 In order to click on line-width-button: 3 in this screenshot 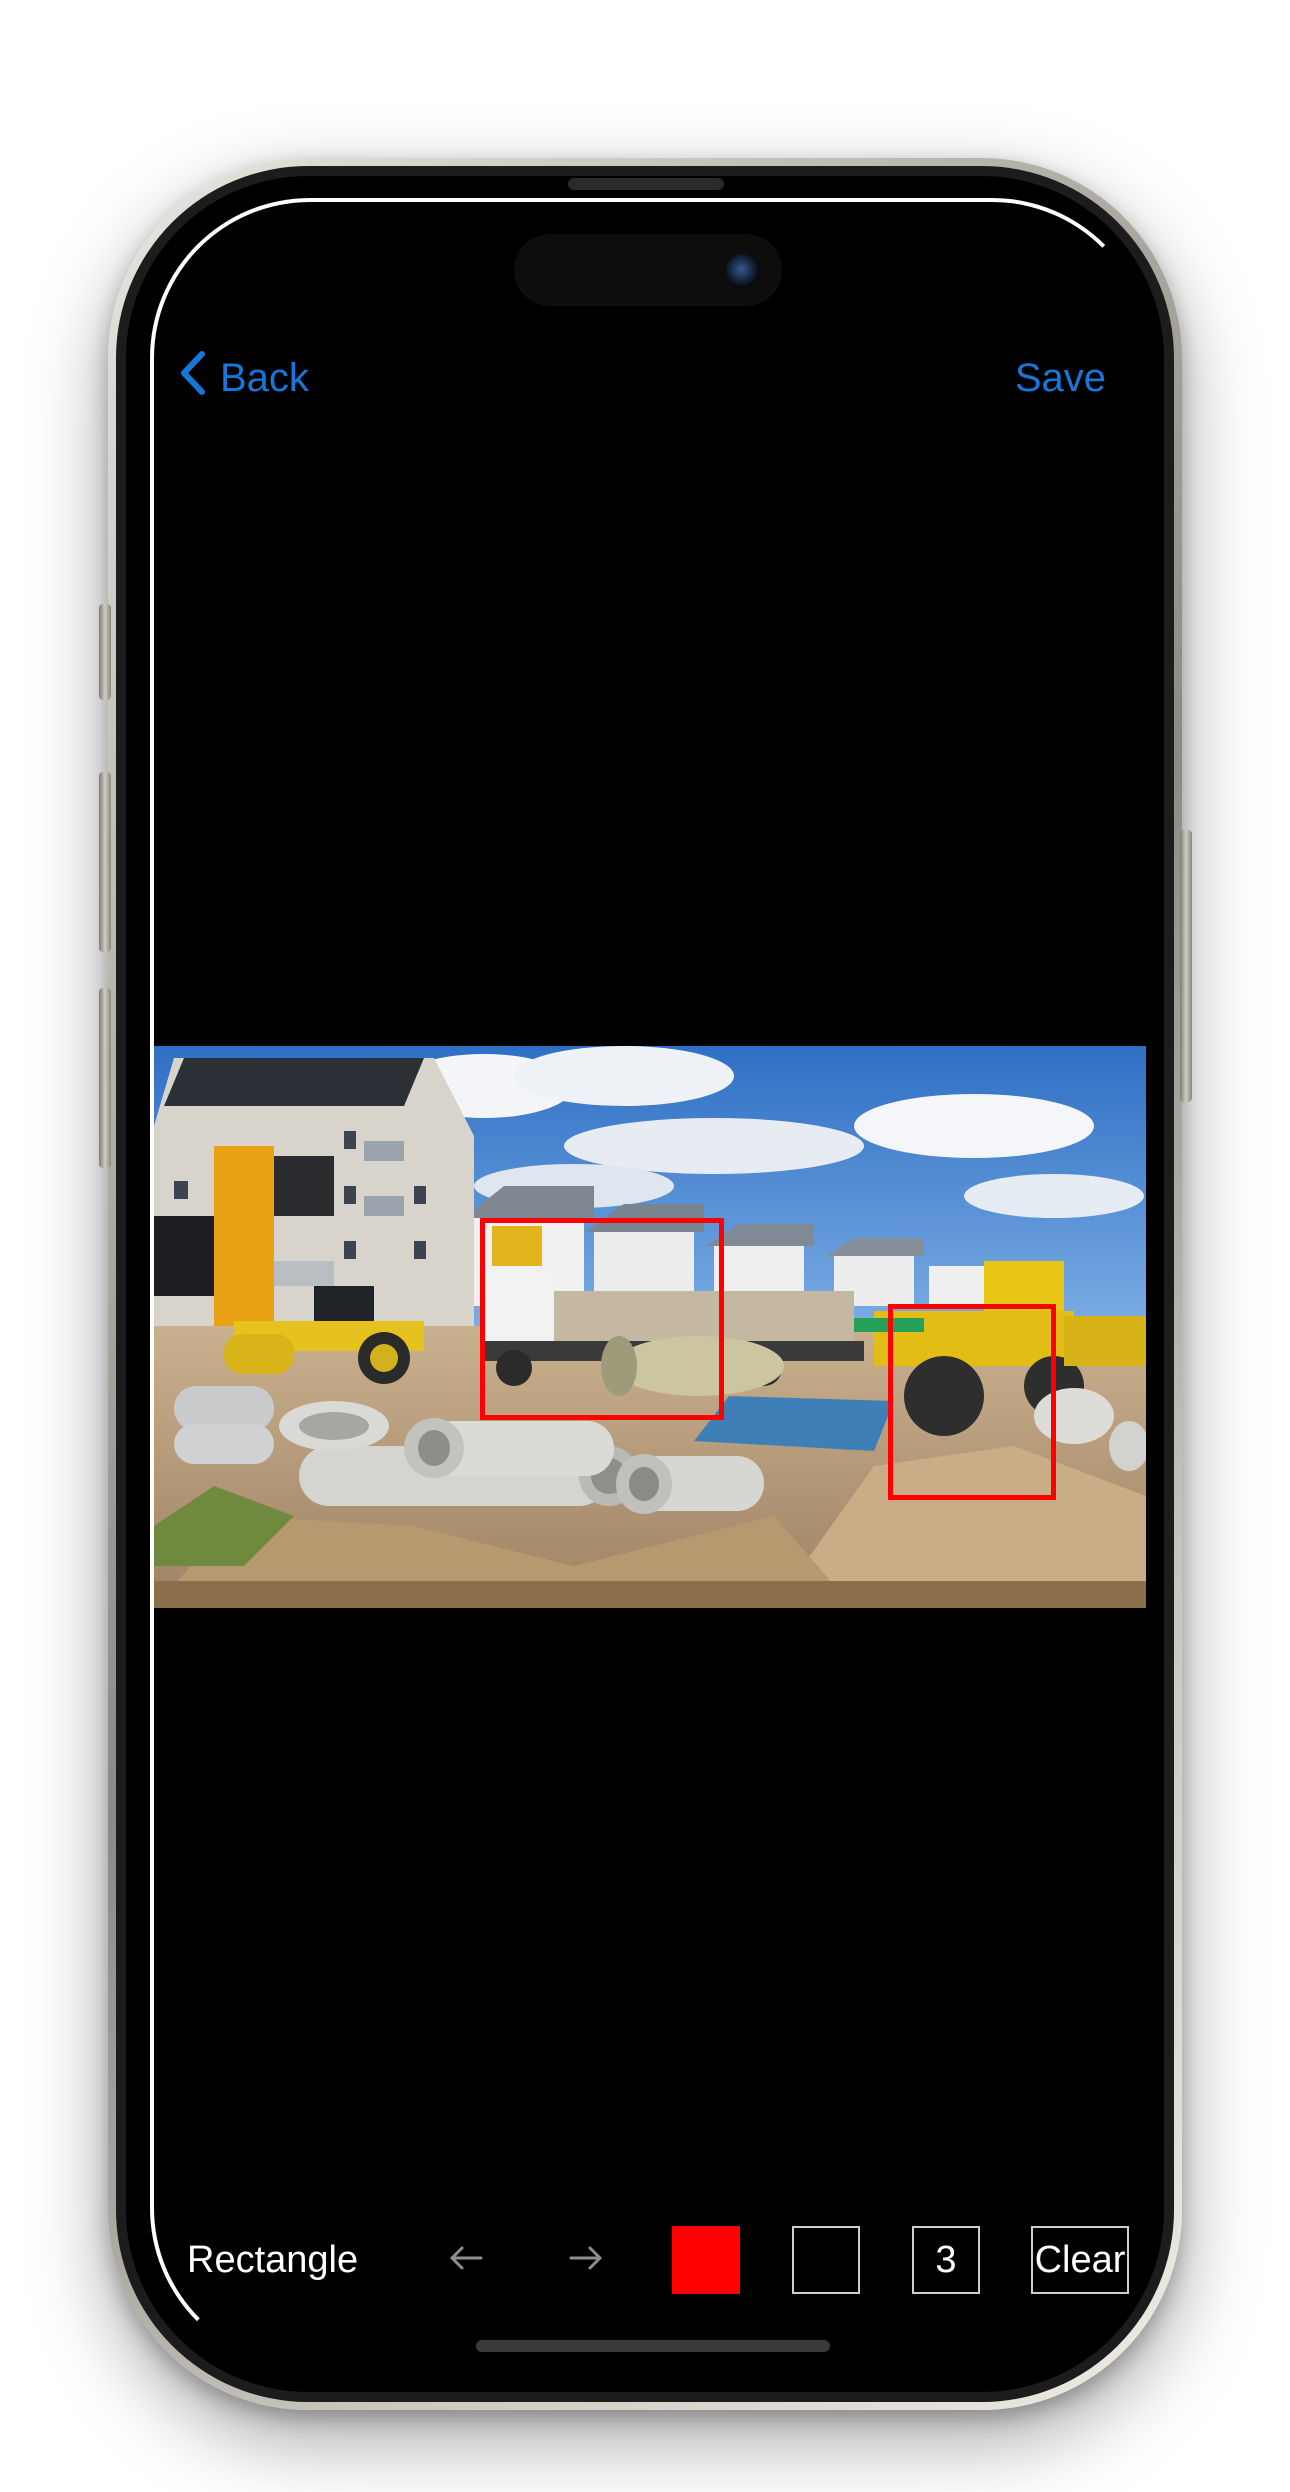, I will do `click(946, 2260)`.